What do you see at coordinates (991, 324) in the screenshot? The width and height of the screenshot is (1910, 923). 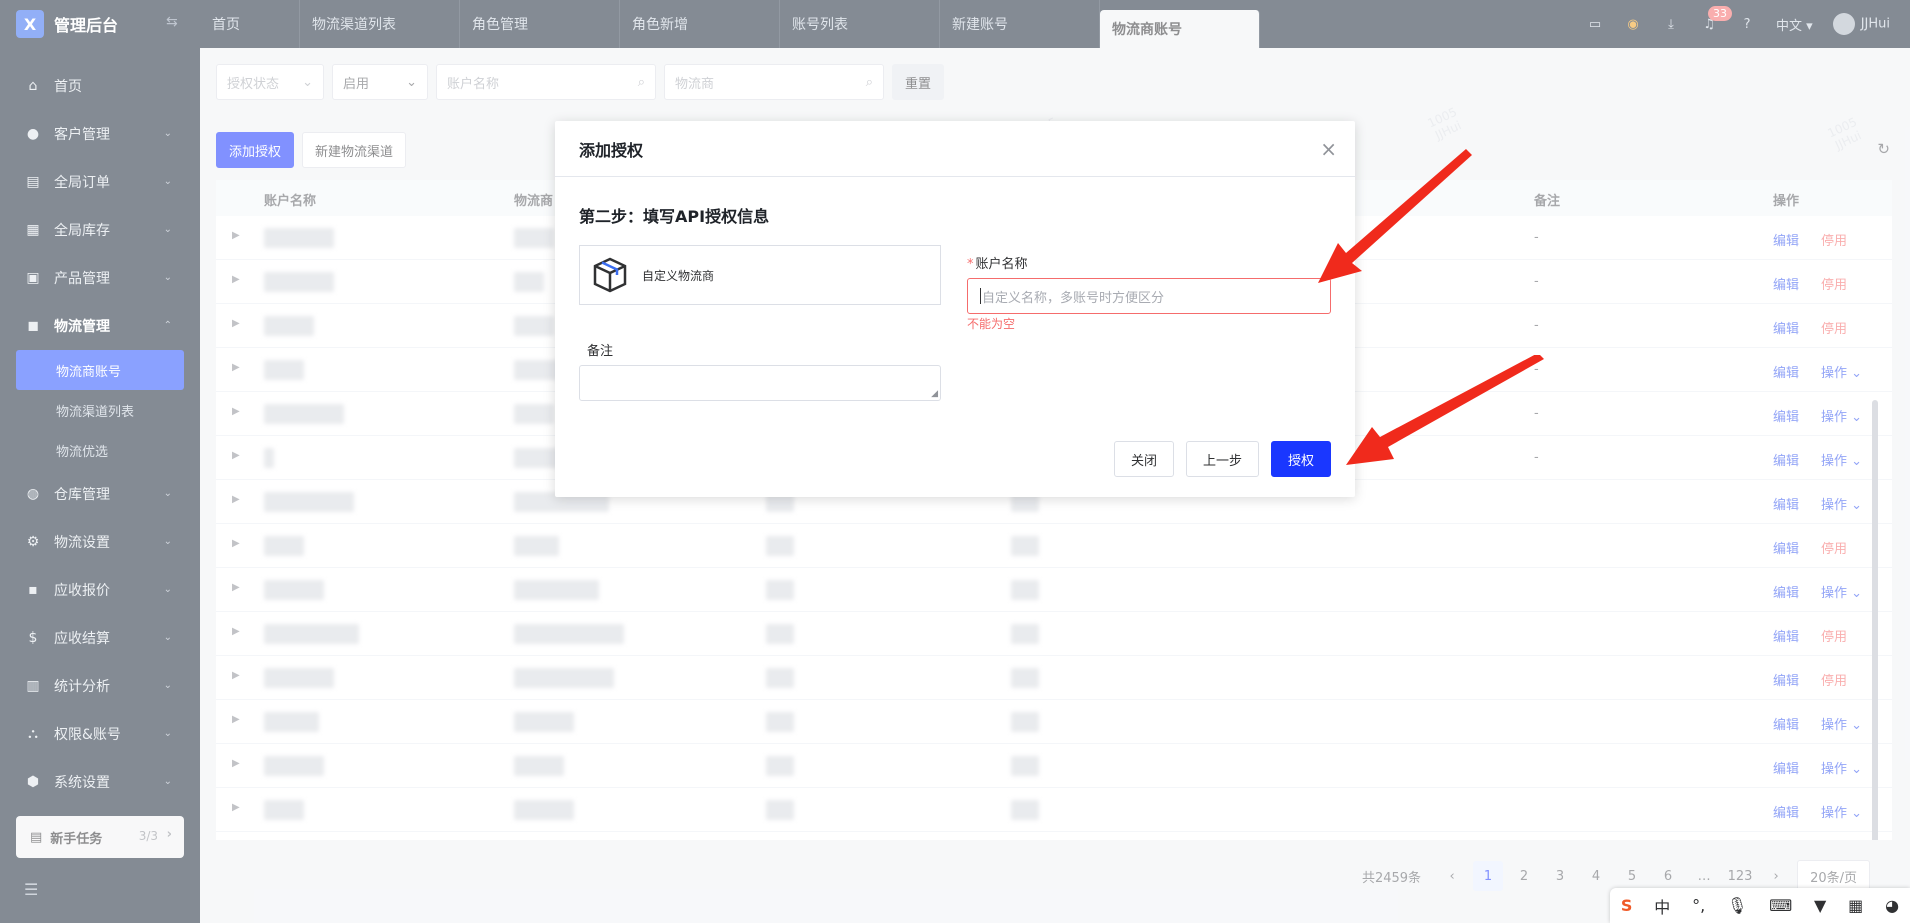 I see `account-name-error: 不能为空` at bounding box center [991, 324].